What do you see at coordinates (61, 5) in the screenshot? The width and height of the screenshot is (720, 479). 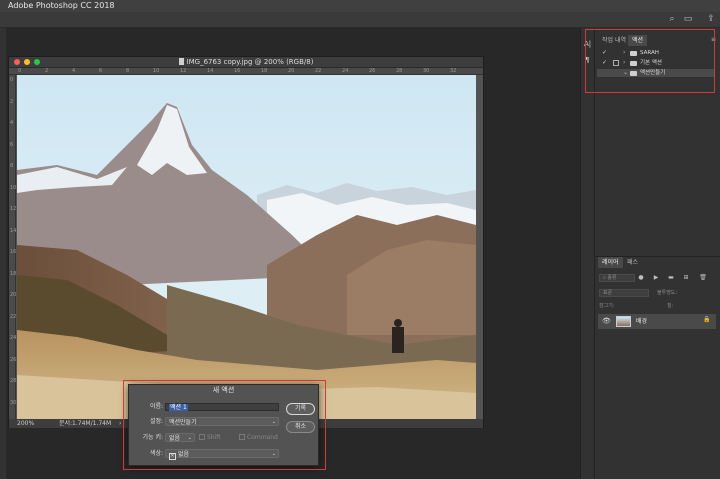 I see `app-title: Adobe Photoshop CC 2018` at bounding box center [61, 5].